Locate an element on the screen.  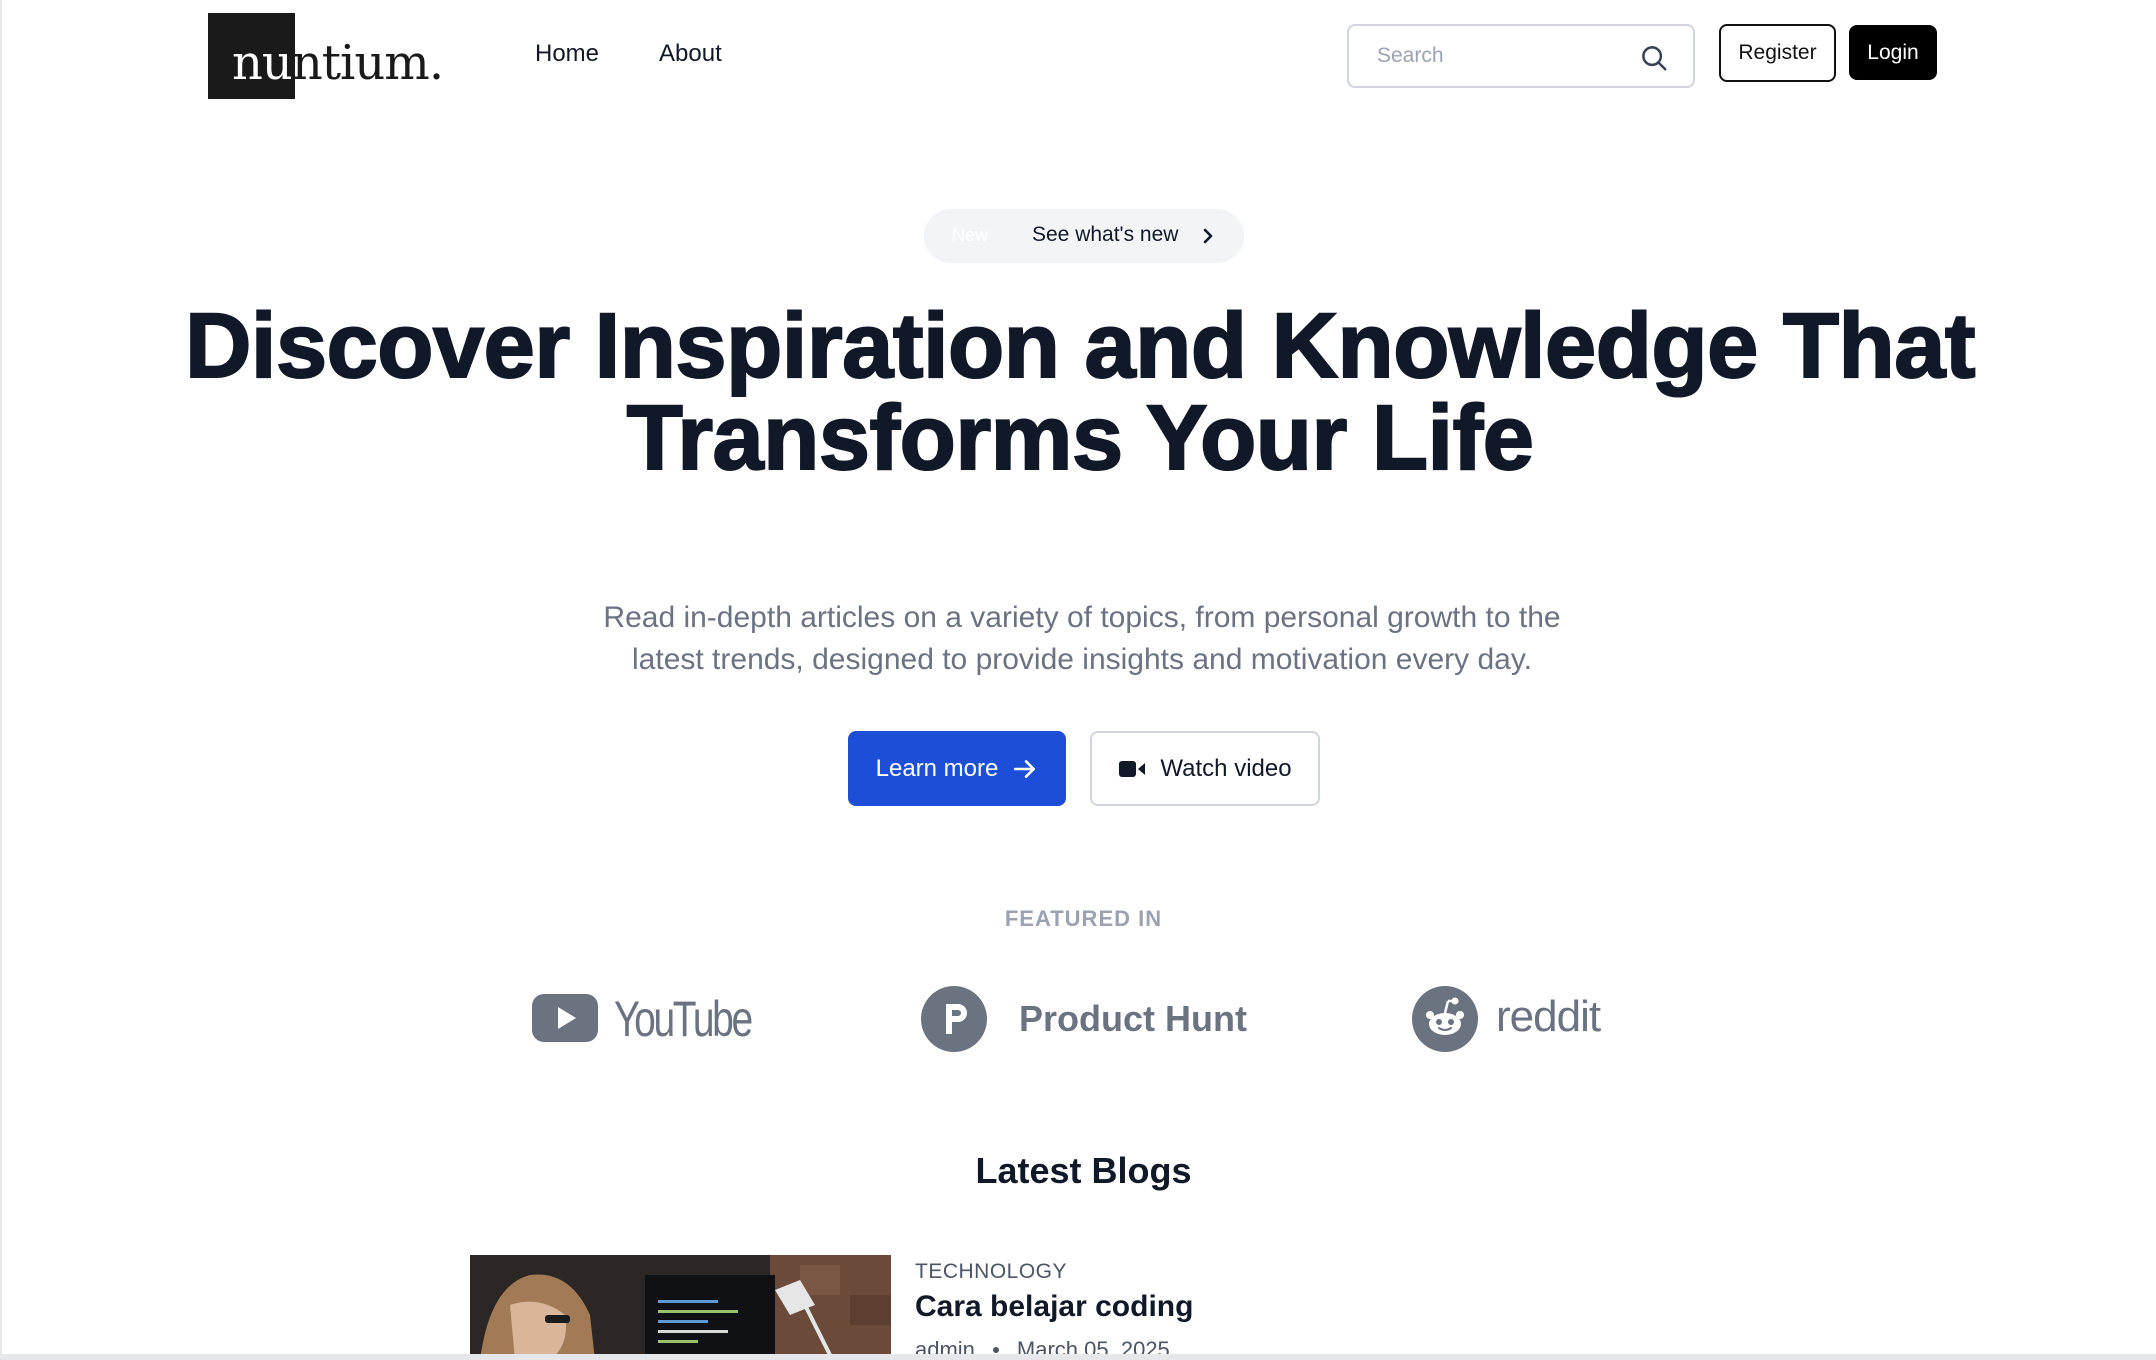
reddit-logo: reddit is located at coordinates (1512, 1019).